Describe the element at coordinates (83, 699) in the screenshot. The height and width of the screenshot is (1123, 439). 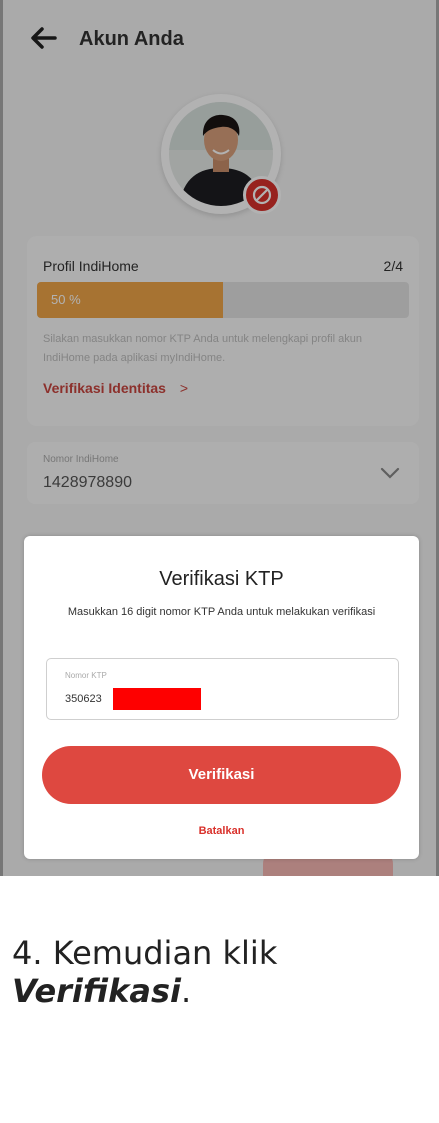
I see `ktp-input-value: 350623` at that location.